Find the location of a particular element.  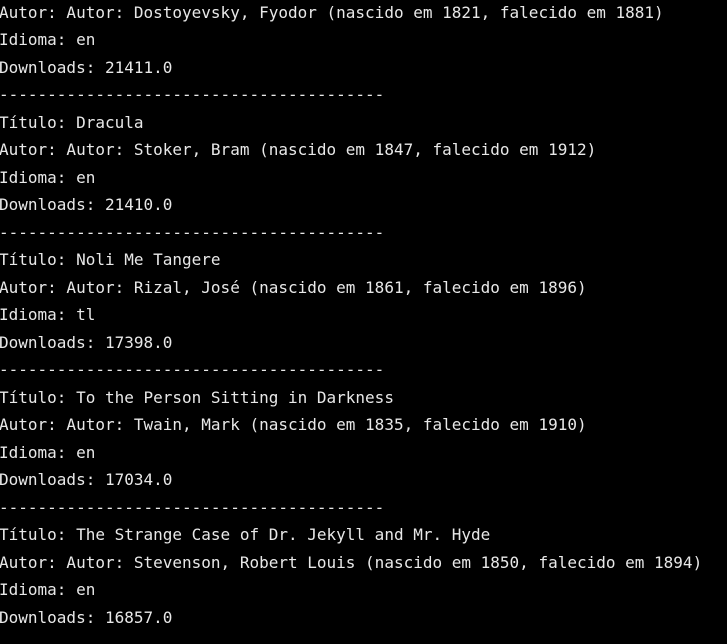

language-line: Idioma: tl is located at coordinates (48, 314).